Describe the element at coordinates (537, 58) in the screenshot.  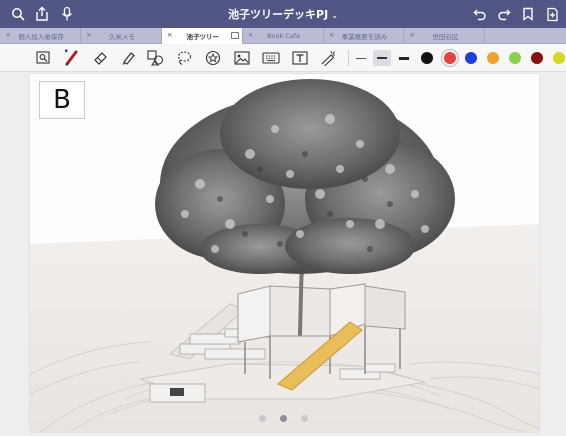
I see `color-swatch-dark-red` at that location.